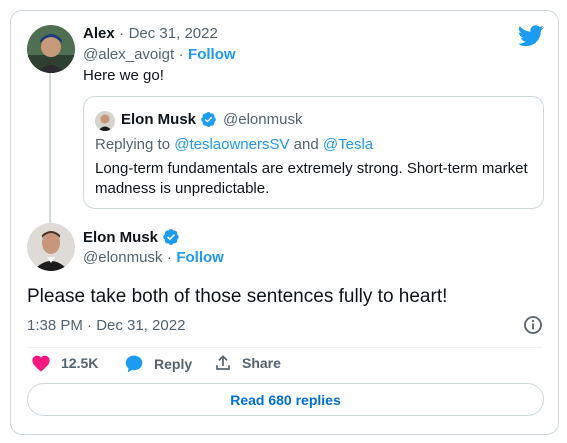 This screenshot has height=443, width=567. Describe the element at coordinates (106, 325) in the screenshot. I see `tweet-timestamp: 1:38 PM · Dec 31, 2022` at that location.